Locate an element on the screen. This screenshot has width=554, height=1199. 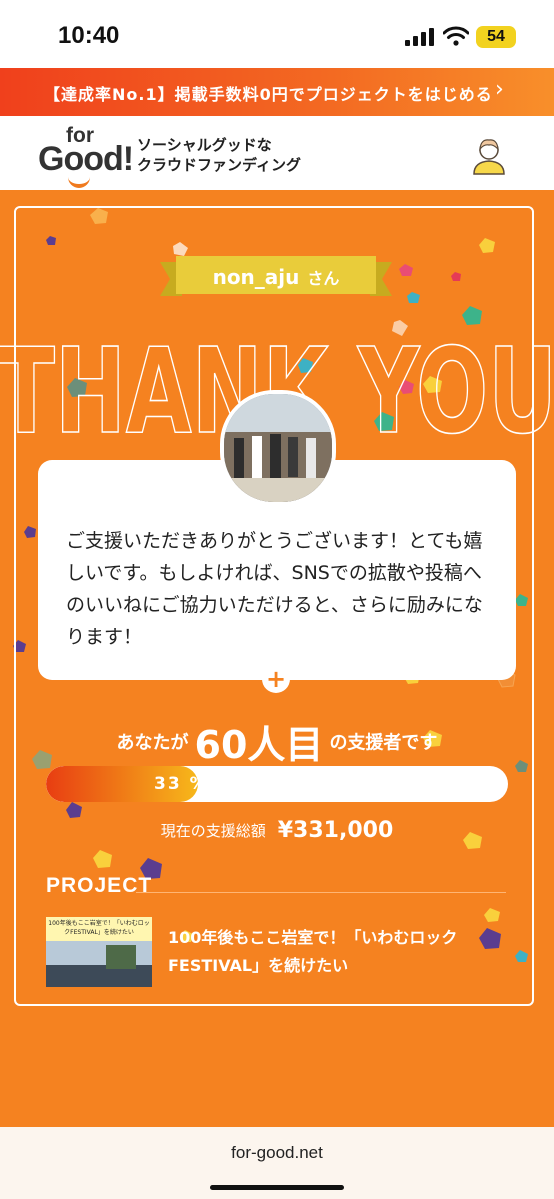
tagline-line2: クラウドファンディング is located at coordinates (219, 165).